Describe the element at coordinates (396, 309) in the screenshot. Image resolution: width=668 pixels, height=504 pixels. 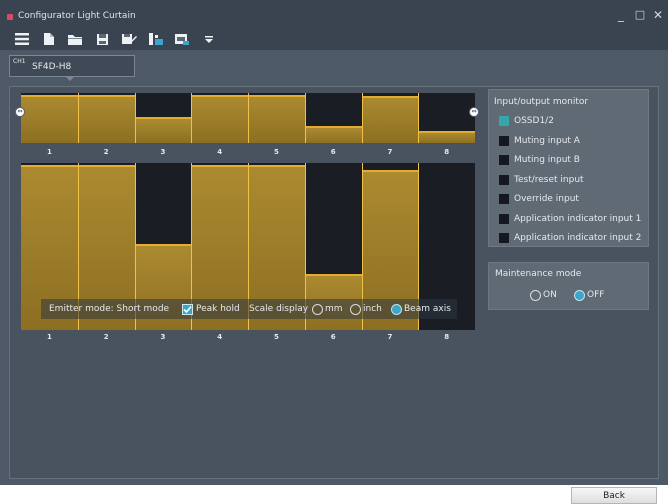
I see `scale-radio-beam-axis` at that location.